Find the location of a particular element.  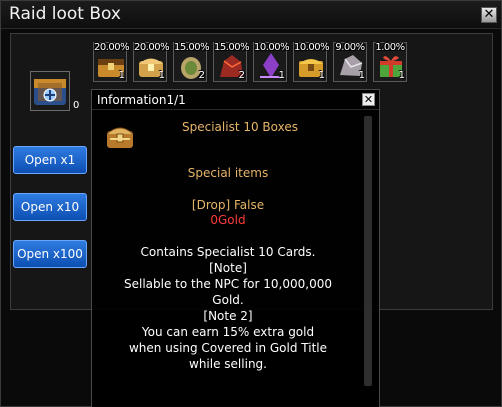

main-box-slot: 0 is located at coordinates (54, 91).